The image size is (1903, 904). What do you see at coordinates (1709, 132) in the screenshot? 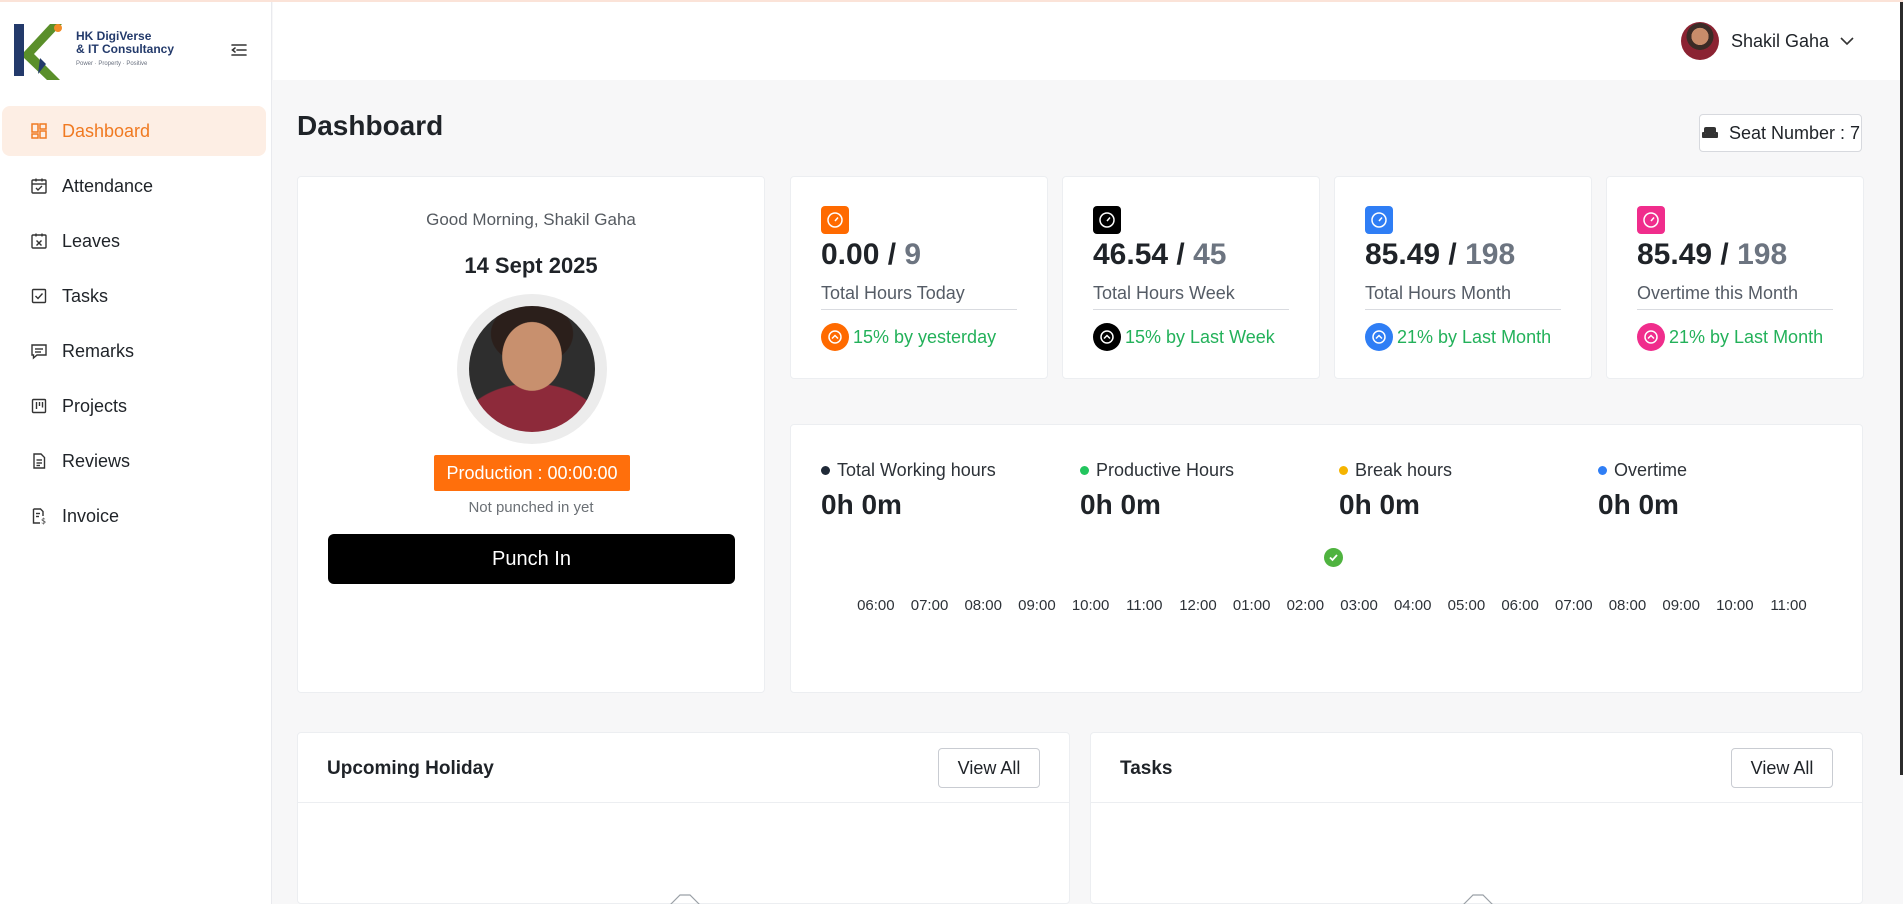
I see `seat-icon` at bounding box center [1709, 132].